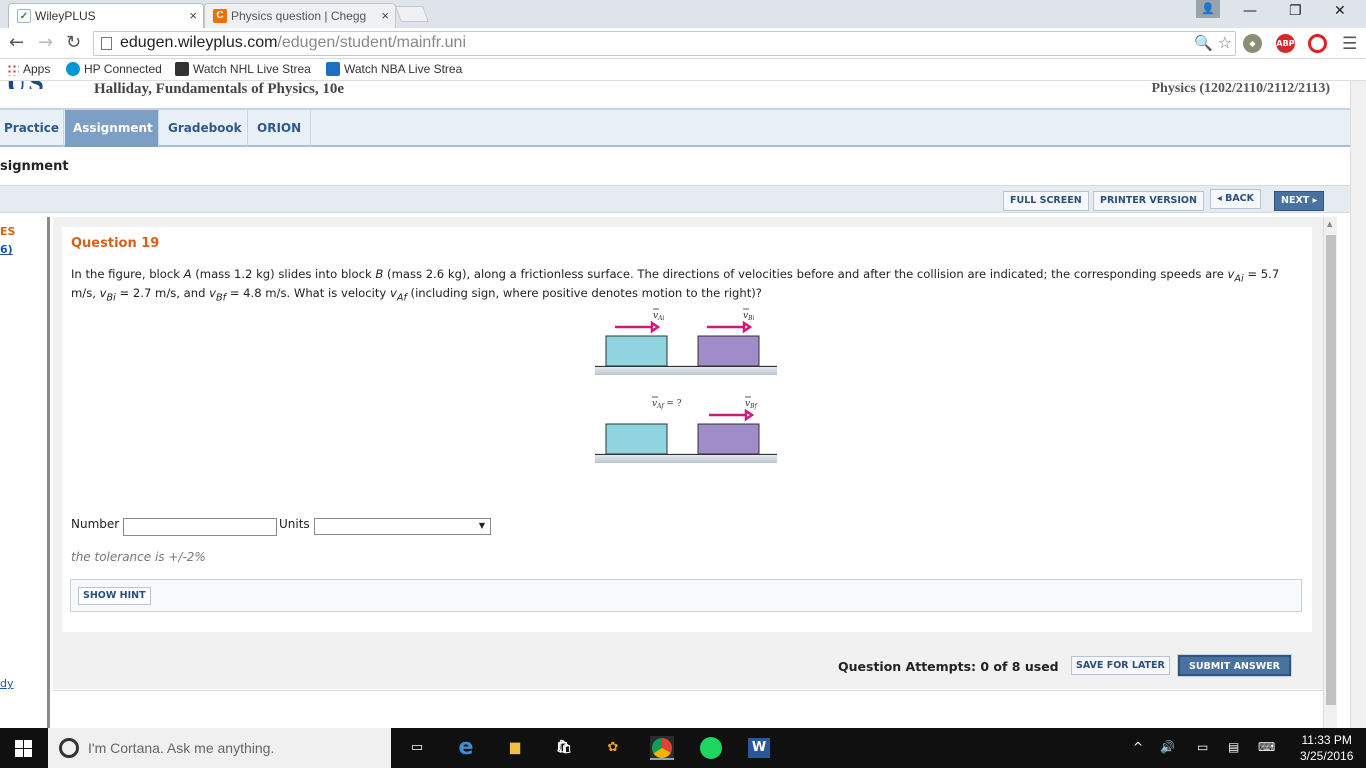  Describe the element at coordinates (6, 249) in the screenshot. I see `sidebar-link: 6)` at that location.